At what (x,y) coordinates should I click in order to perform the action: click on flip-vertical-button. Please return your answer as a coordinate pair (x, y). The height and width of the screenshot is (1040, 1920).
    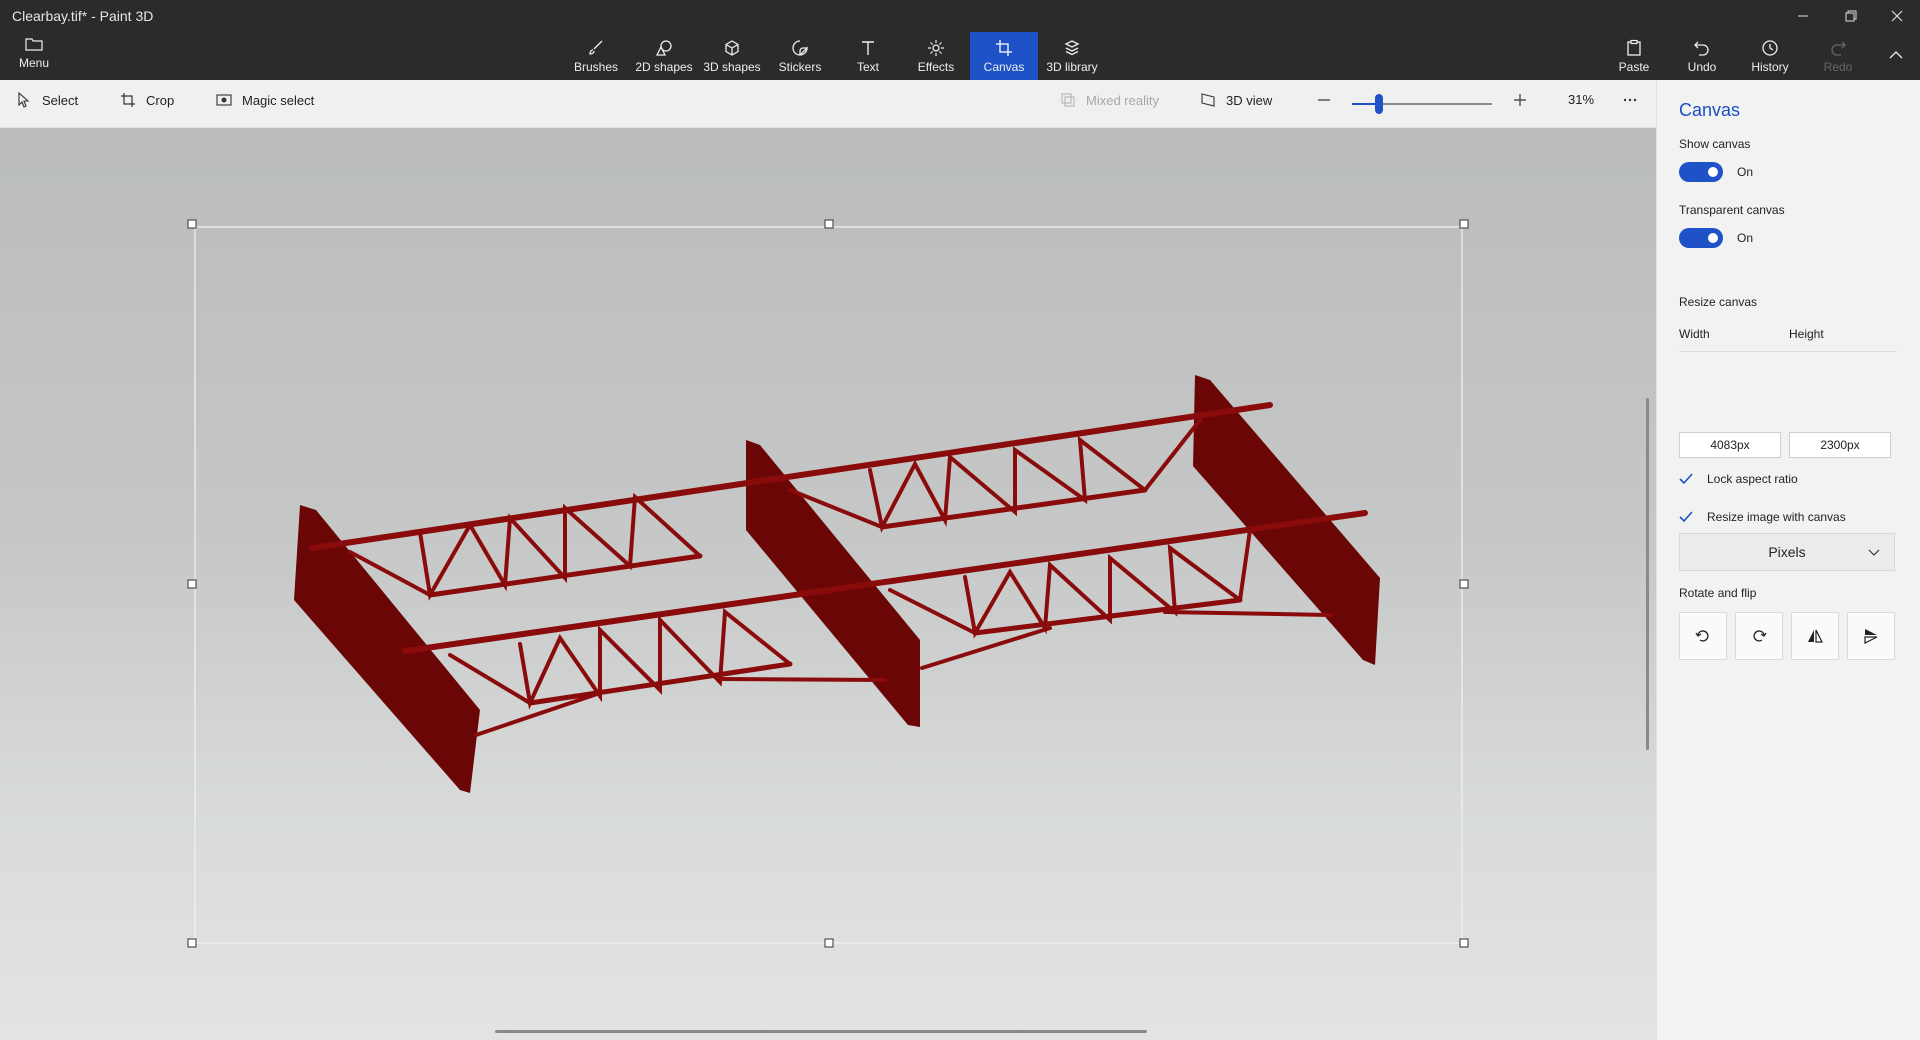
    Looking at the image, I should click on (1871, 636).